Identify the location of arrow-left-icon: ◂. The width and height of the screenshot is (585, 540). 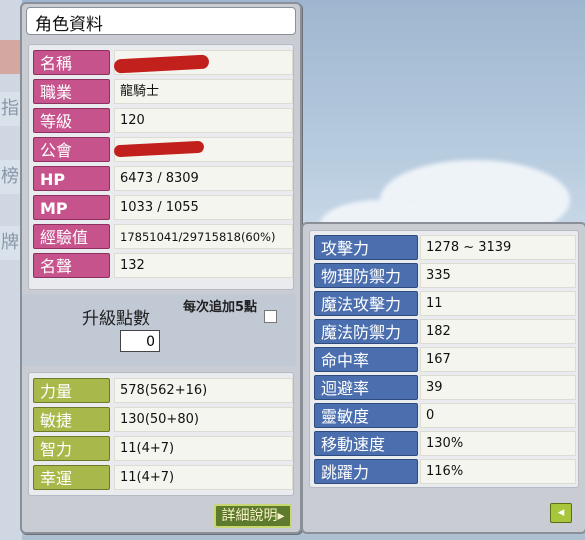
(561, 513).